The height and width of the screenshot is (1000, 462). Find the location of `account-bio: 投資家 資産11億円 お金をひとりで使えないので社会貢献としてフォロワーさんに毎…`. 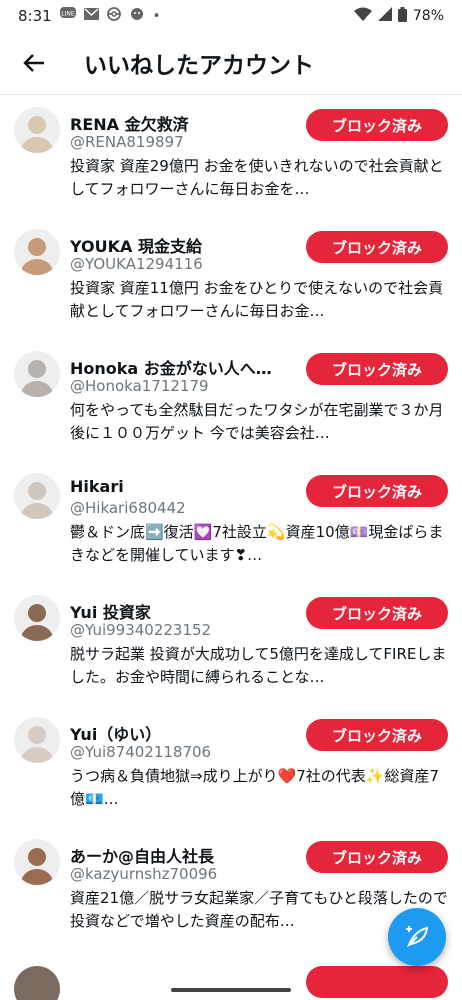

account-bio: 投資家 資産11億円 お金をひとりで使えないので社会貢献としてフォロワーさんに毎… is located at coordinates (257, 299).